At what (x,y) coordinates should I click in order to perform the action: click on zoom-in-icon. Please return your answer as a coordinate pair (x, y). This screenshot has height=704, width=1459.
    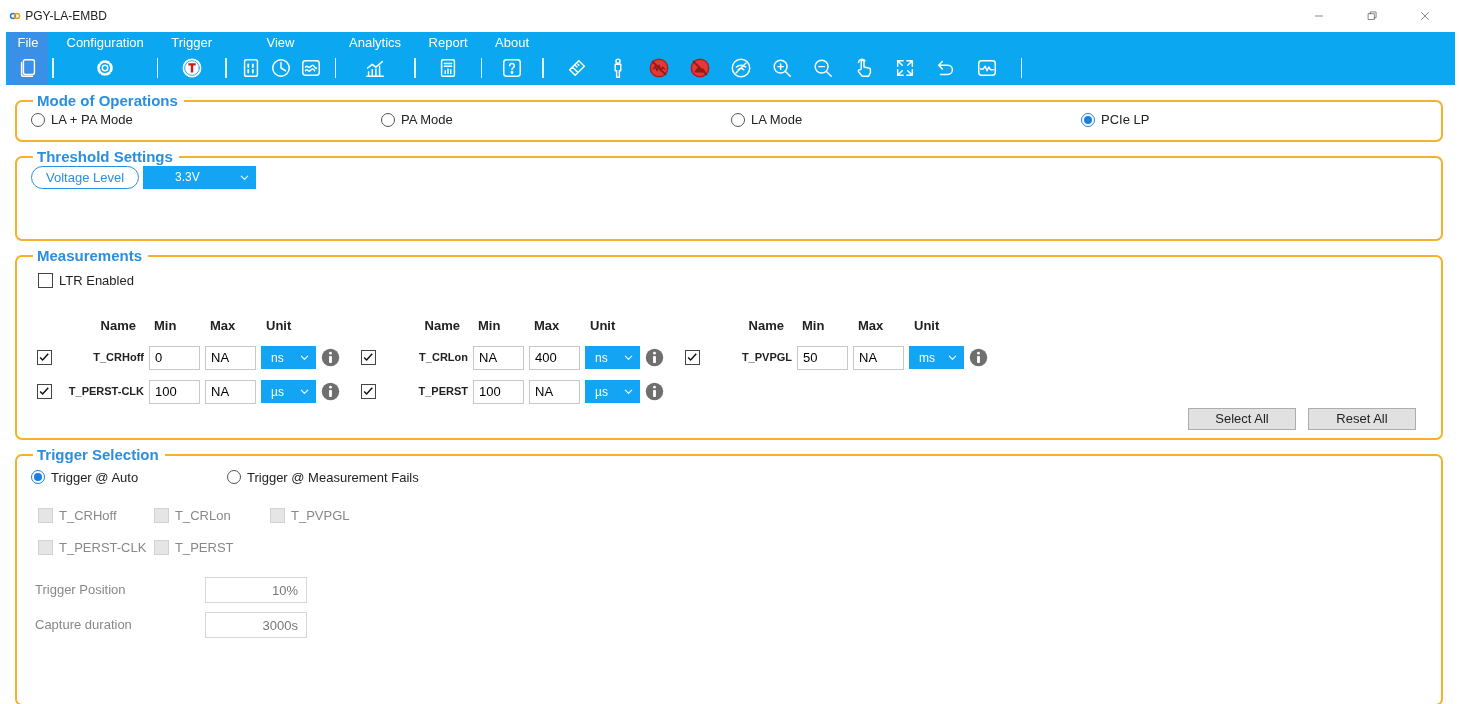
    Looking at the image, I should click on (781, 68).